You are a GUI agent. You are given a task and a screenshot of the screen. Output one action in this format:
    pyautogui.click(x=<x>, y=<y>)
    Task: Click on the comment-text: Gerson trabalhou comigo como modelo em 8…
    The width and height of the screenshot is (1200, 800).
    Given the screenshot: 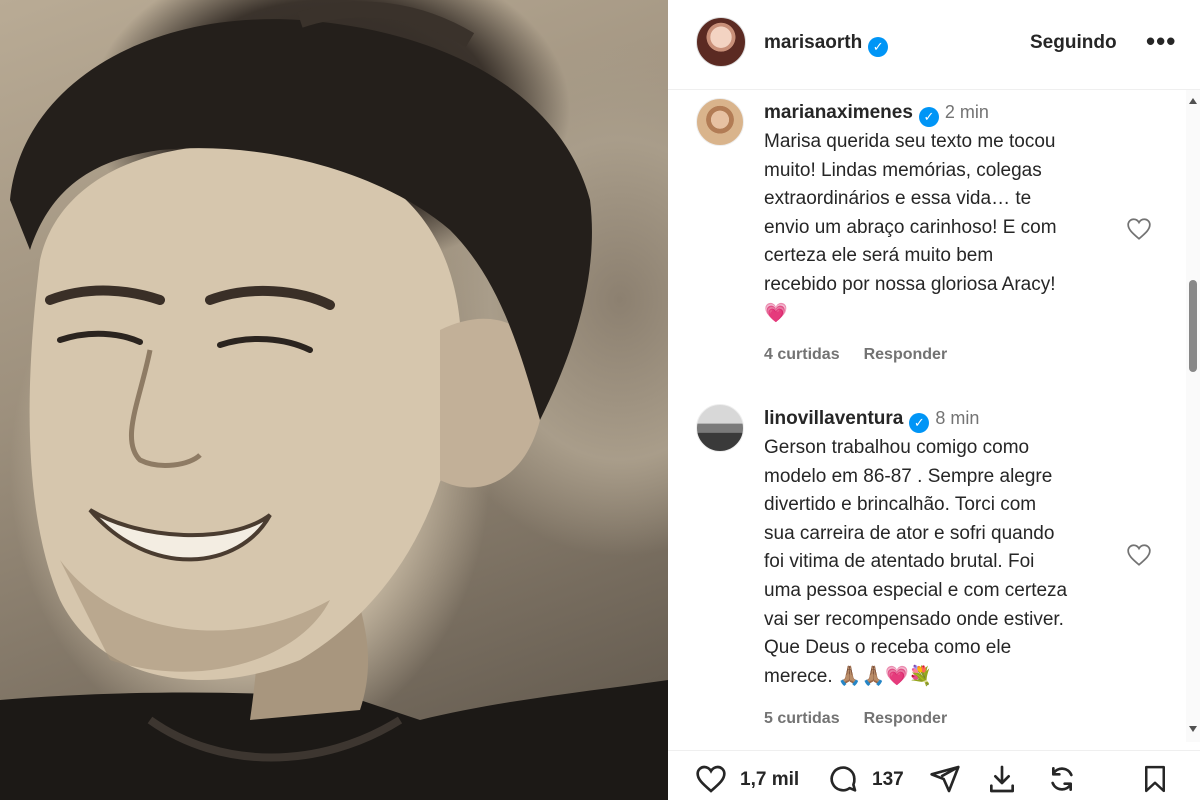 What is the action you would take?
    pyautogui.click(x=944, y=562)
    